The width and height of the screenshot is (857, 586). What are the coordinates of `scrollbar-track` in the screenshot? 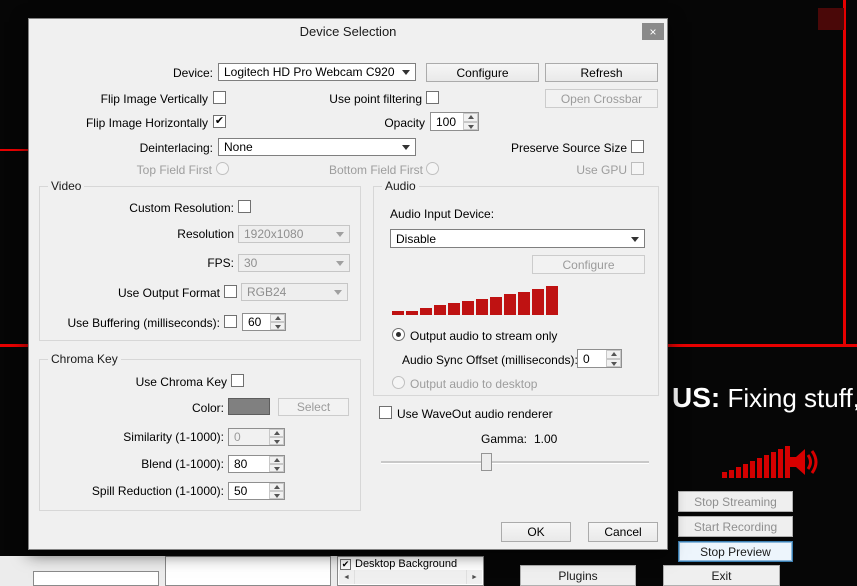 It's located at (410, 577).